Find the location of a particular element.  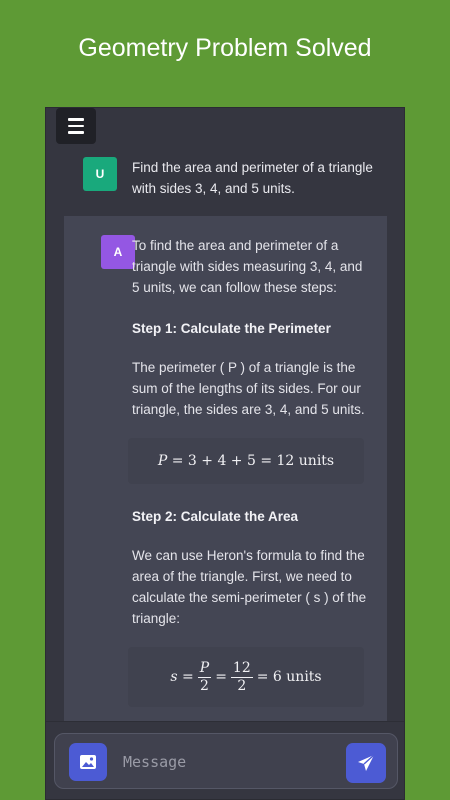

fraction-numerator: 12 is located at coordinates (241, 668).